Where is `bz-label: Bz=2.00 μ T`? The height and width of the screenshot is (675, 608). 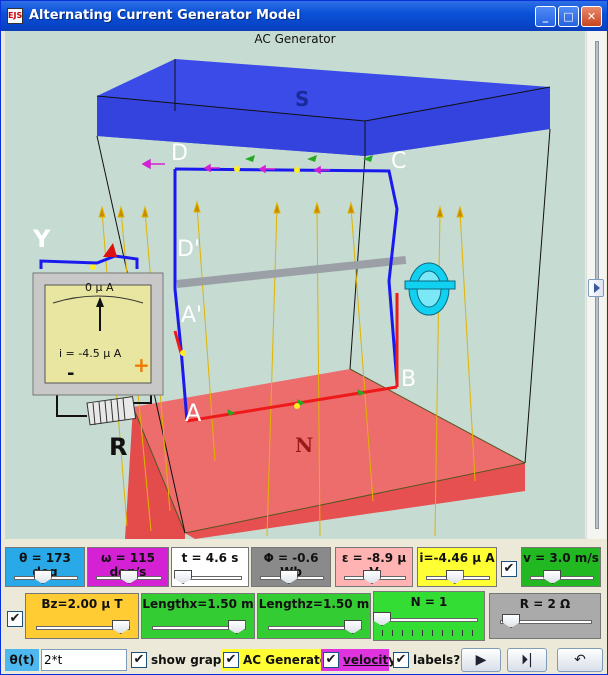
bz-label: Bz=2.00 μ T is located at coordinates (82, 604).